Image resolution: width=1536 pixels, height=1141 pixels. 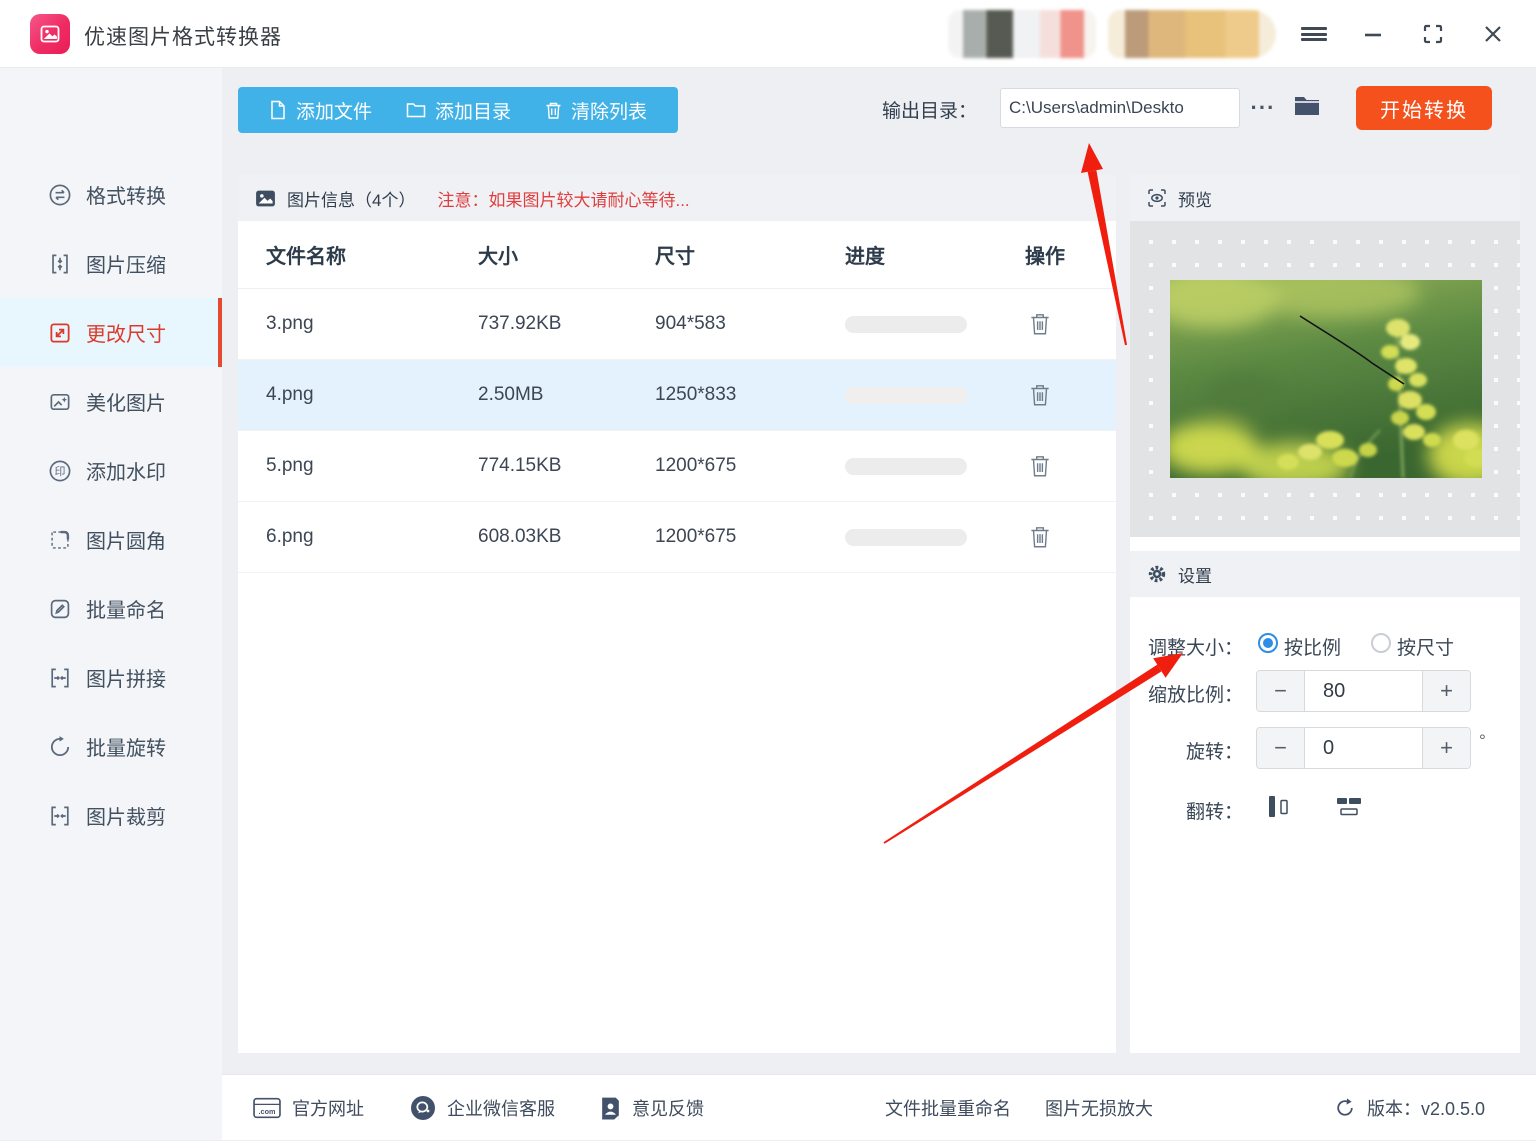 I want to click on table-row: 3.png 737.92KB 904*583, so click(x=677, y=324).